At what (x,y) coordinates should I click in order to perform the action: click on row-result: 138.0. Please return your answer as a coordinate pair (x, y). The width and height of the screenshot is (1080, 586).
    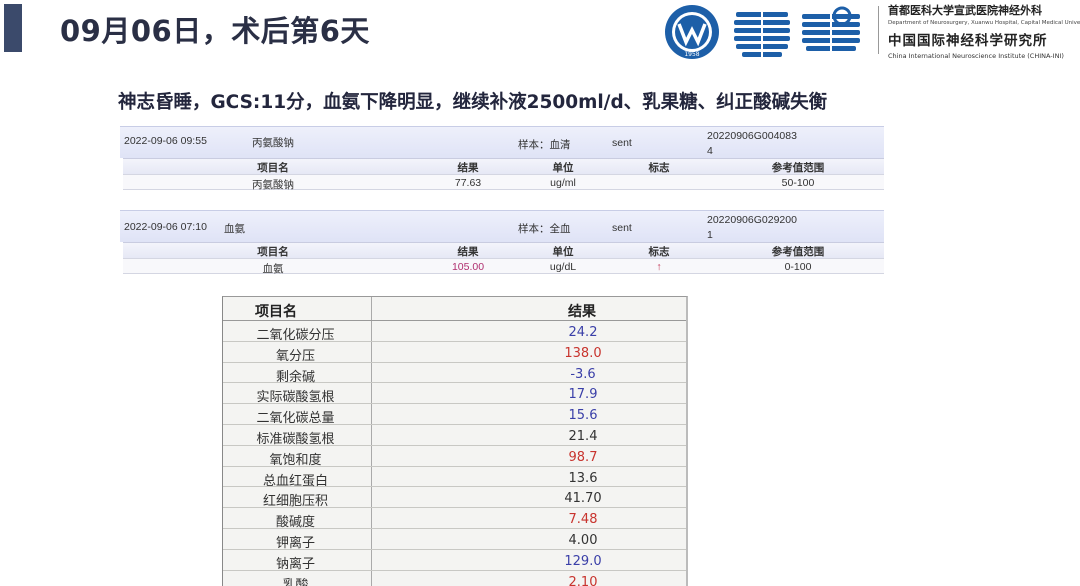
    Looking at the image, I should click on (583, 353).